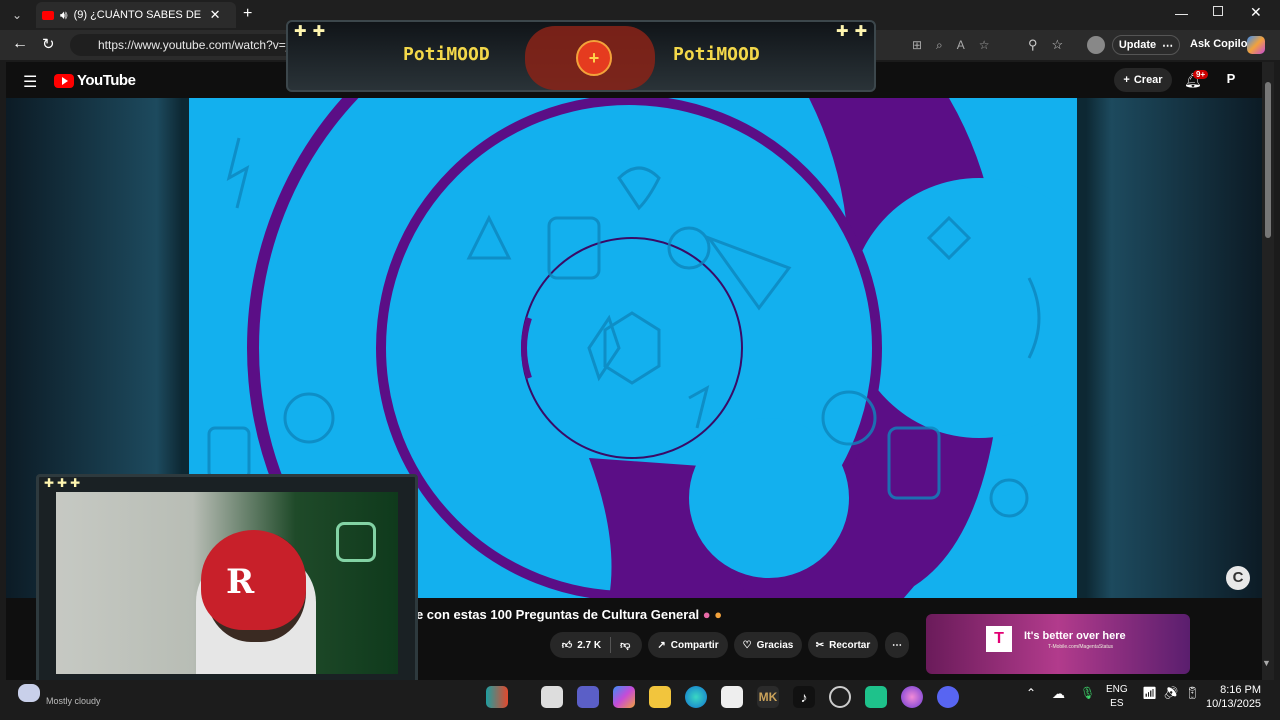  I want to click on close-window-icon: ✕, so click(1256, 12).